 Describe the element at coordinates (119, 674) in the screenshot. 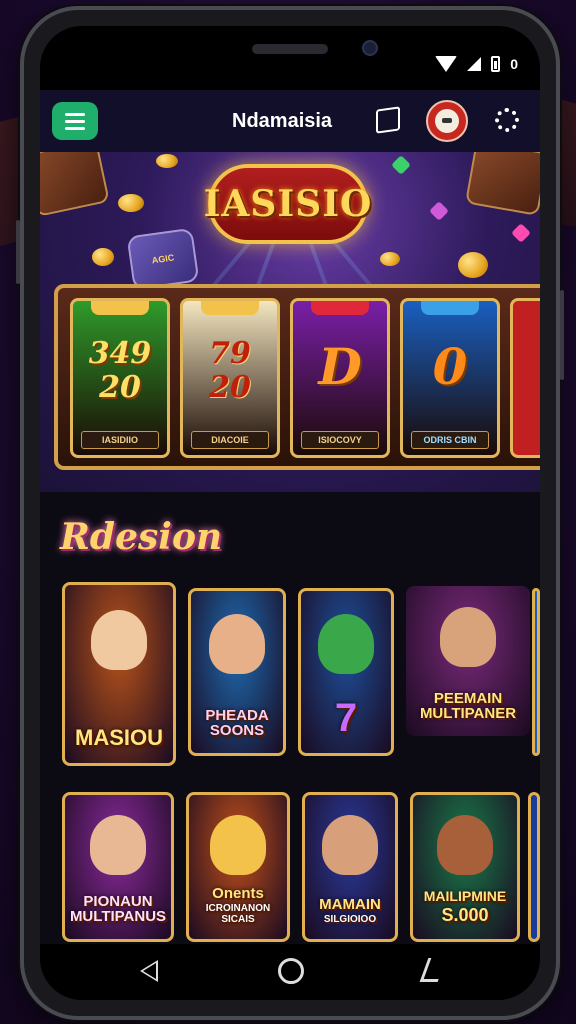

I see `game-card: MASIOU` at that location.